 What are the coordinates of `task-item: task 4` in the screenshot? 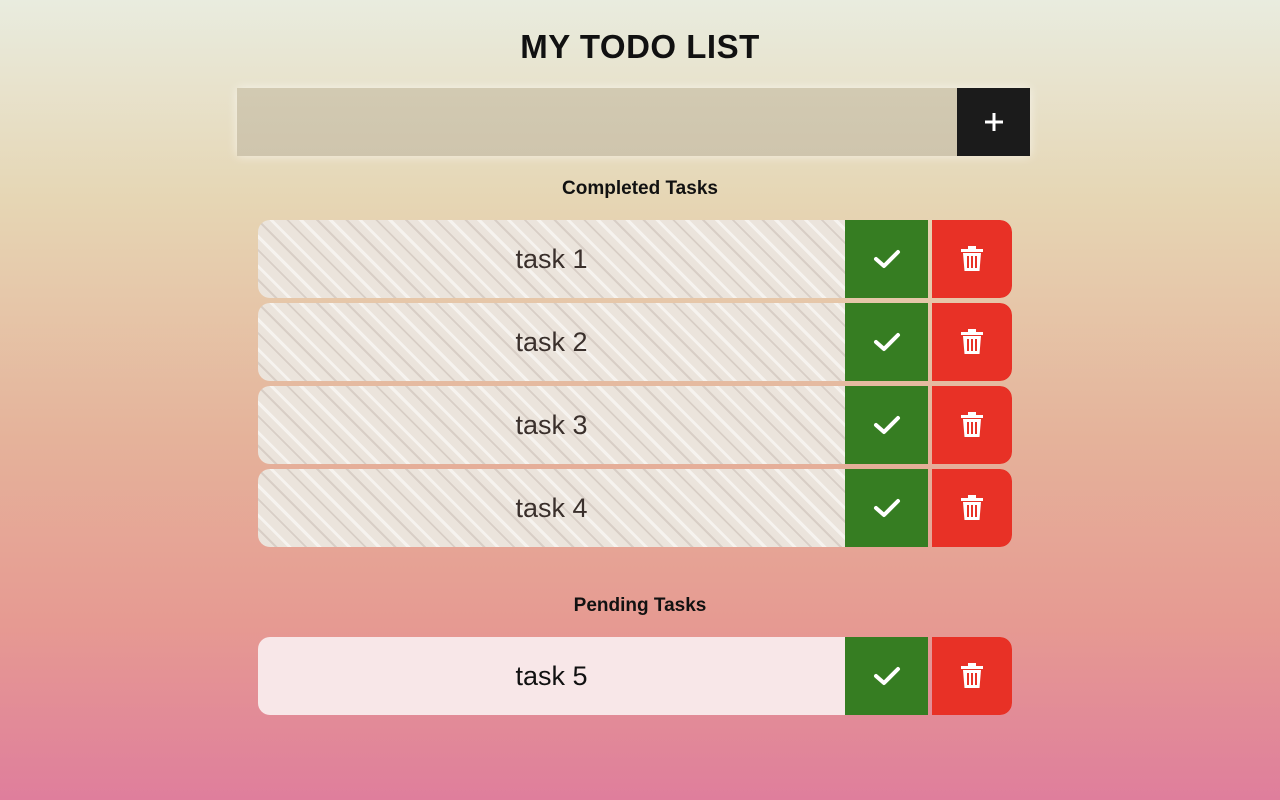 It's located at (635, 508).